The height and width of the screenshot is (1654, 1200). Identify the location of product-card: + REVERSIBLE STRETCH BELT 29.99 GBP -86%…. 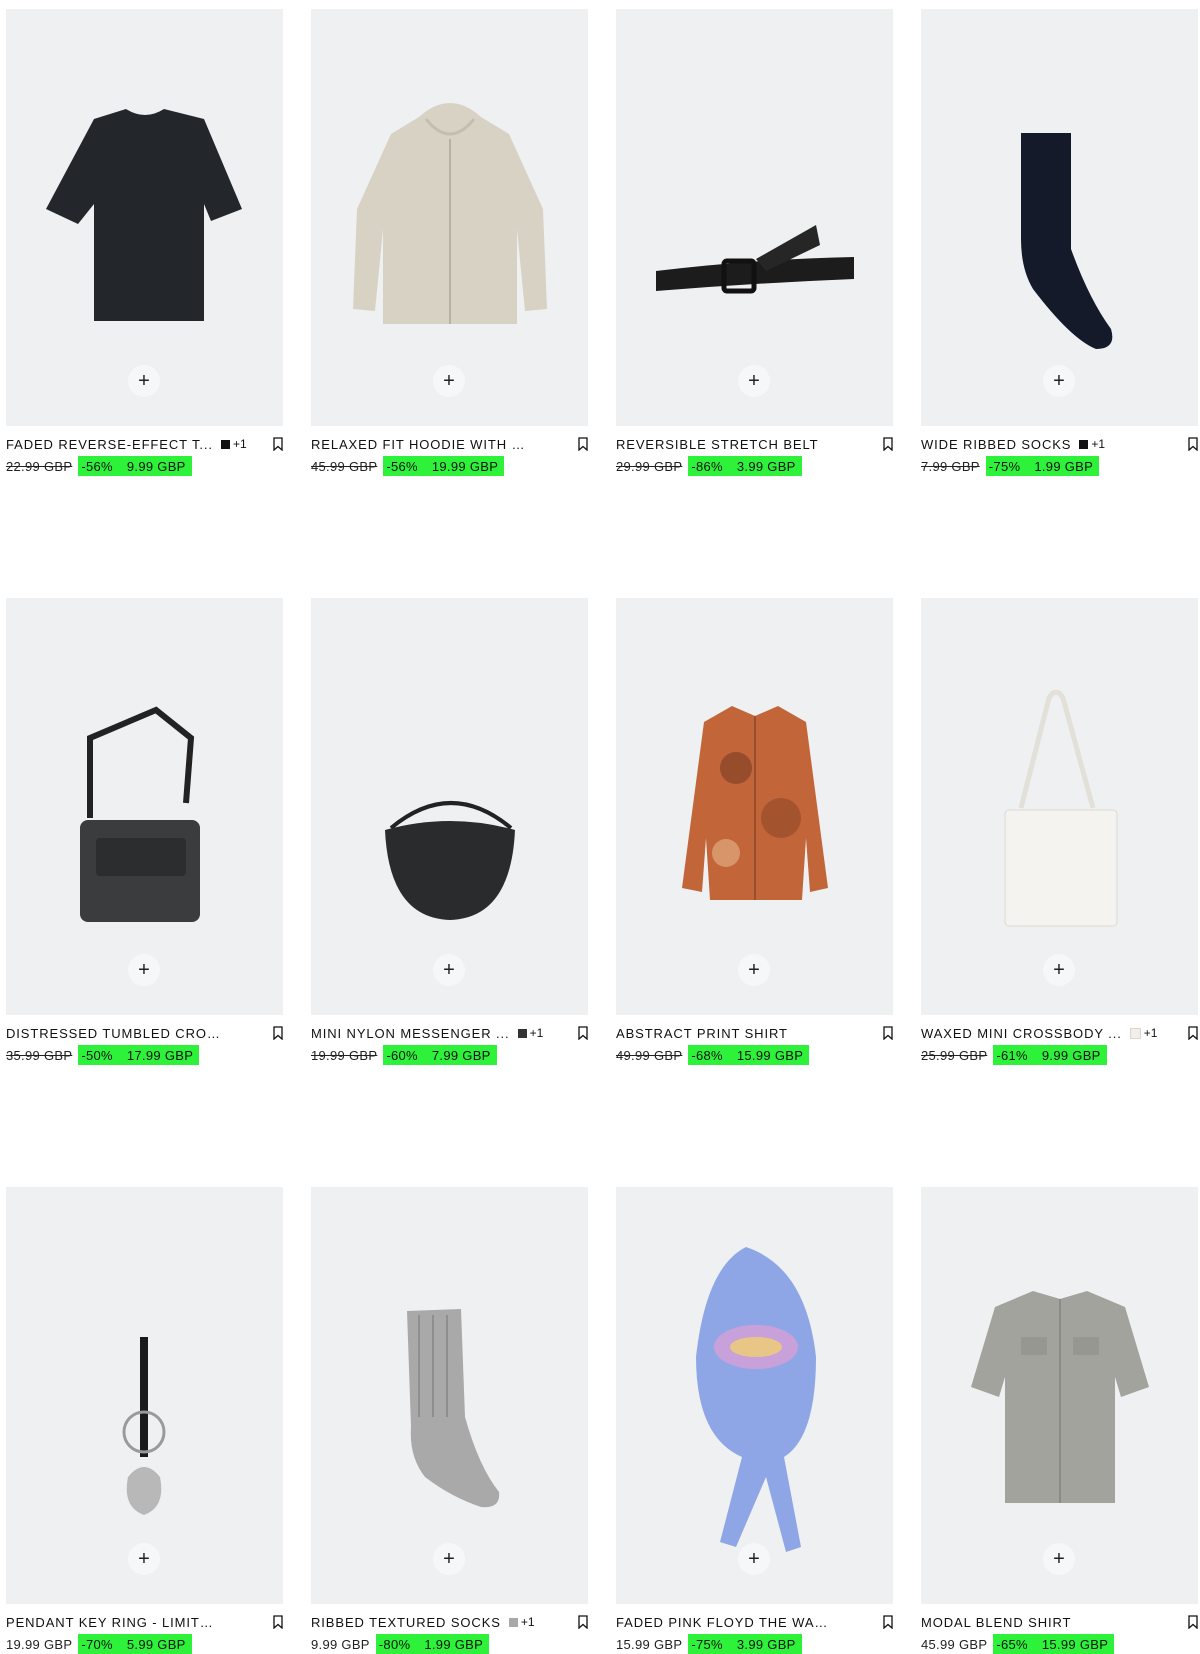
(754, 242).